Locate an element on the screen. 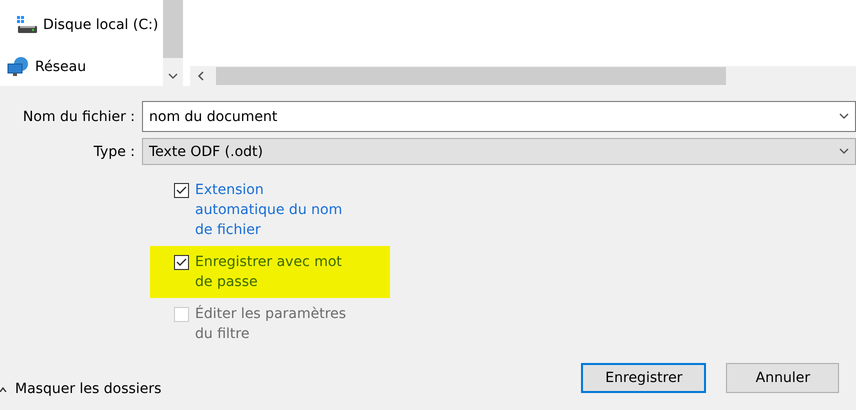 This screenshot has width=856, height=410. drive-icon is located at coordinates (27, 25).